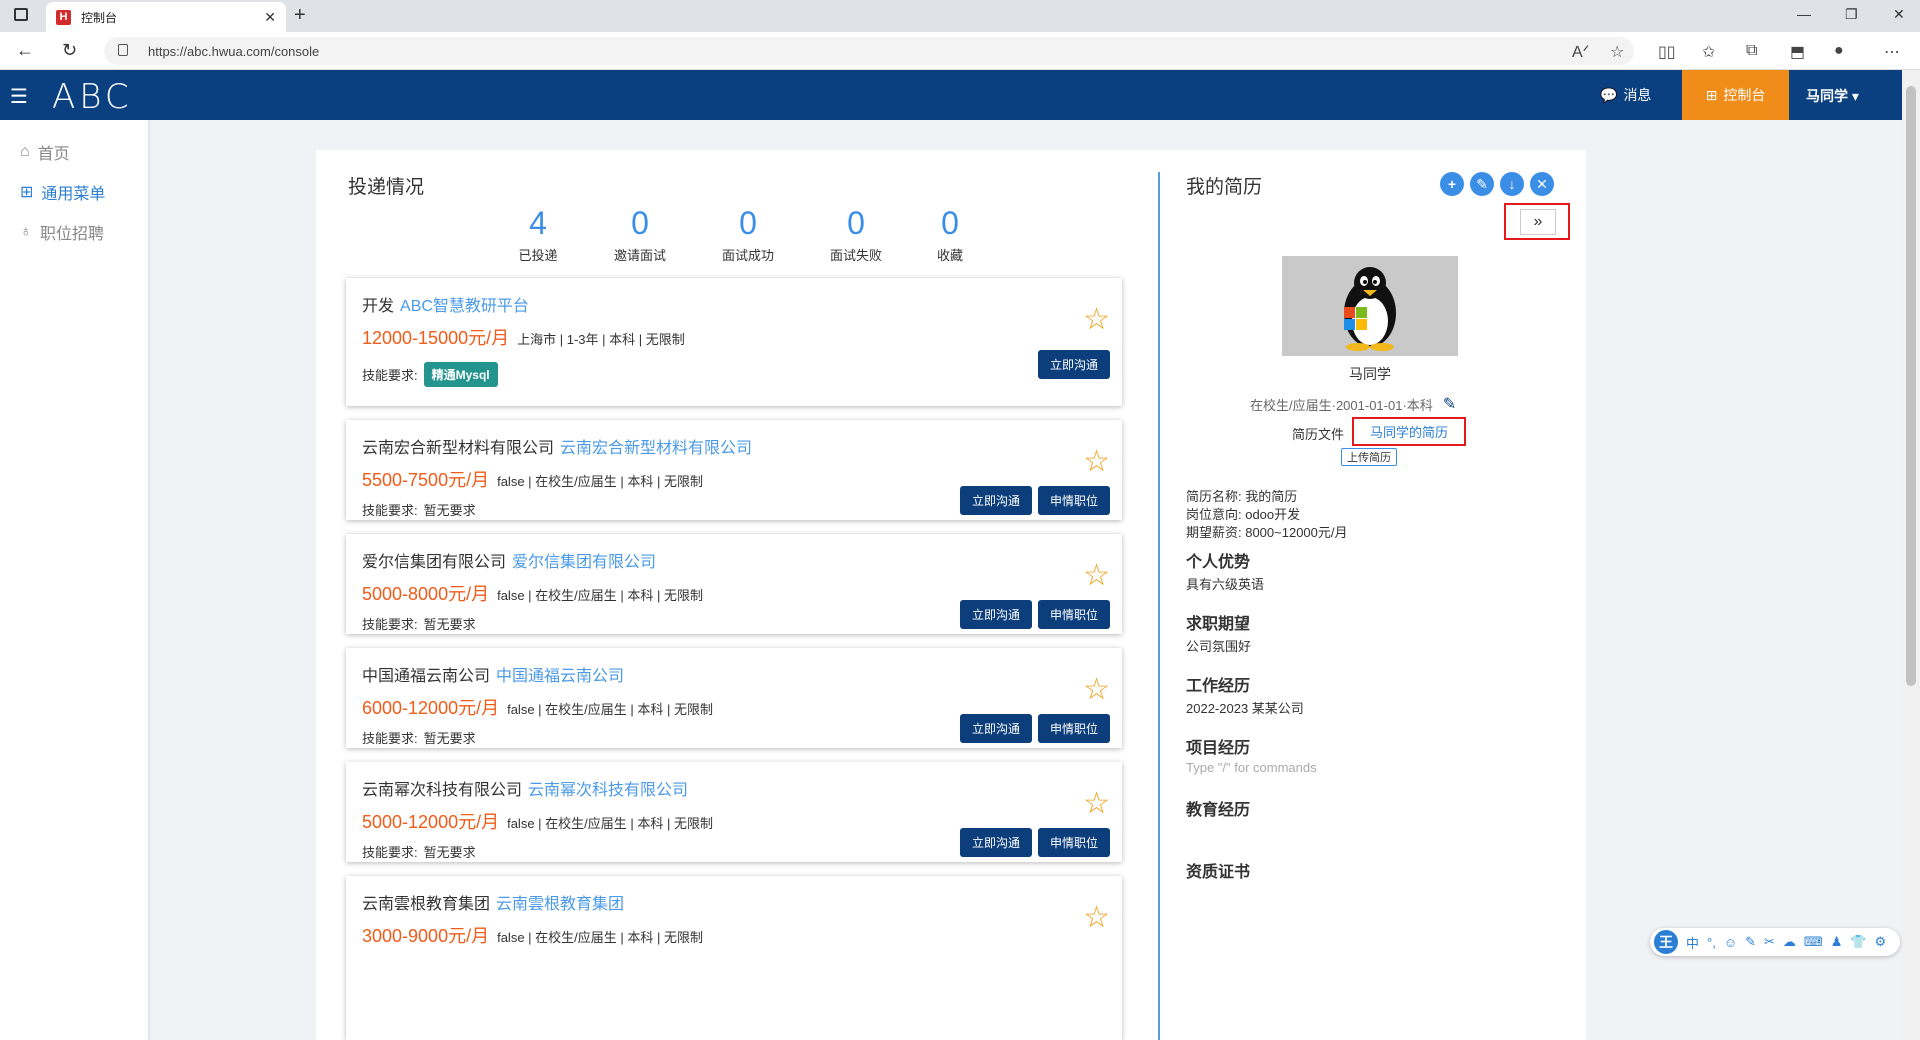  What do you see at coordinates (426, 594) in the screenshot?
I see `job-salary: 5000-8000元/月` at bounding box center [426, 594].